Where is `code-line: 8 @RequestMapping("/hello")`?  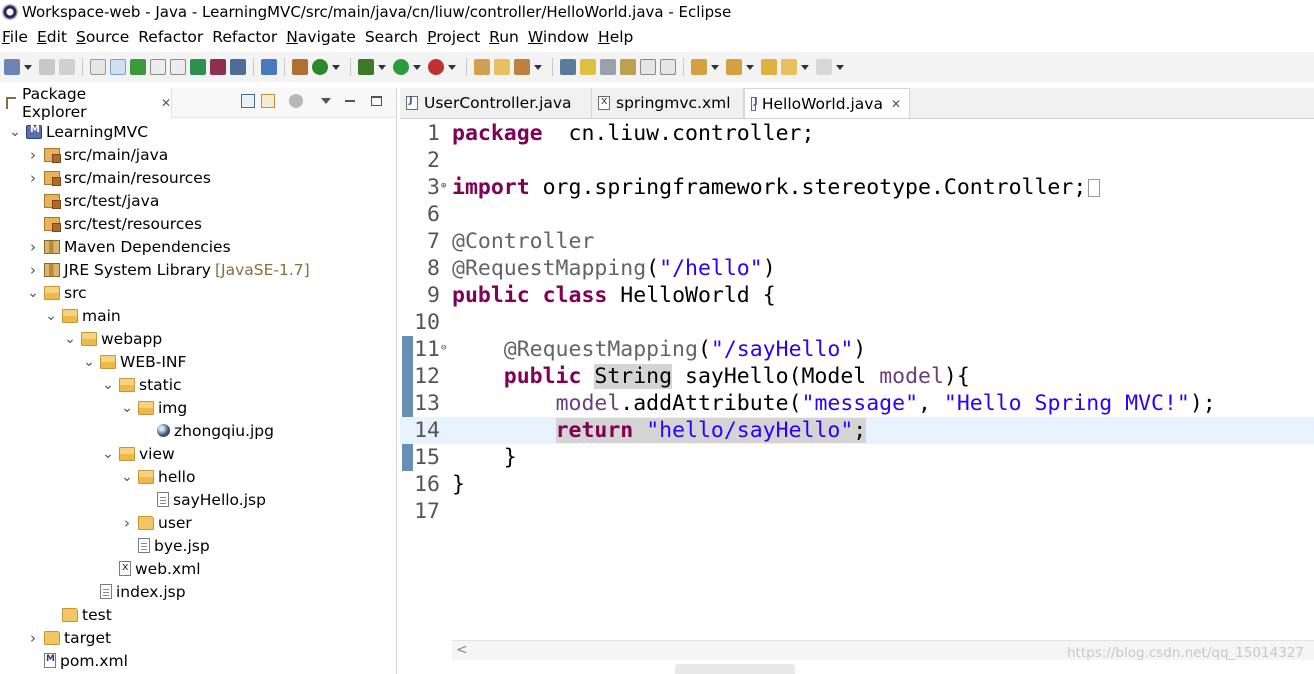
code-line: 8 @RequestMapping("/hello") is located at coordinates (857, 268).